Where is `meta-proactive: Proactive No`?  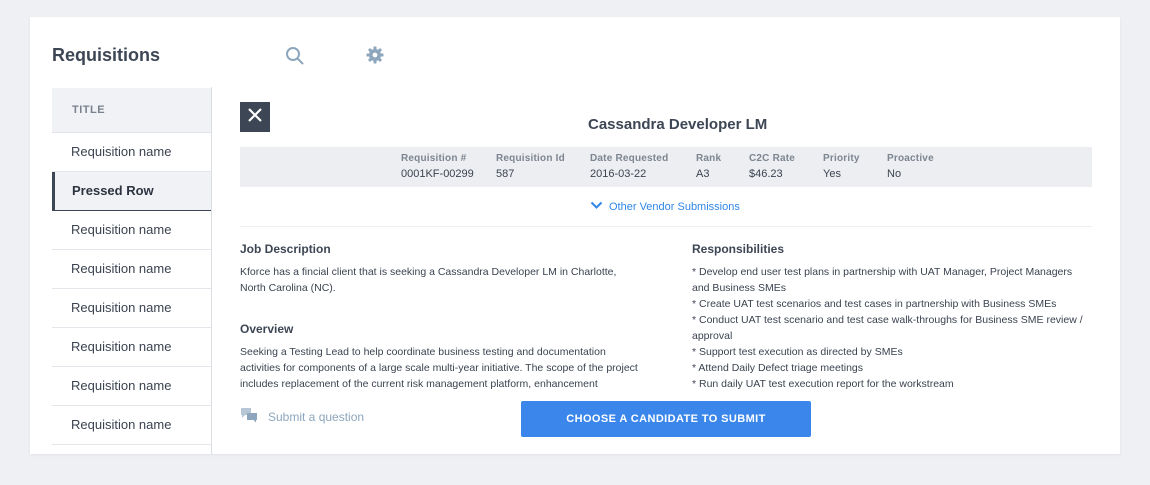
meta-proactive: Proactive No is located at coordinates (910, 166).